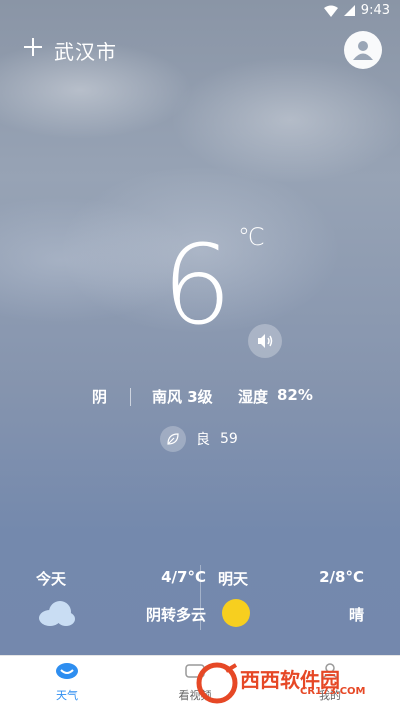  I want to click on condition-text: 阴, so click(100, 397).